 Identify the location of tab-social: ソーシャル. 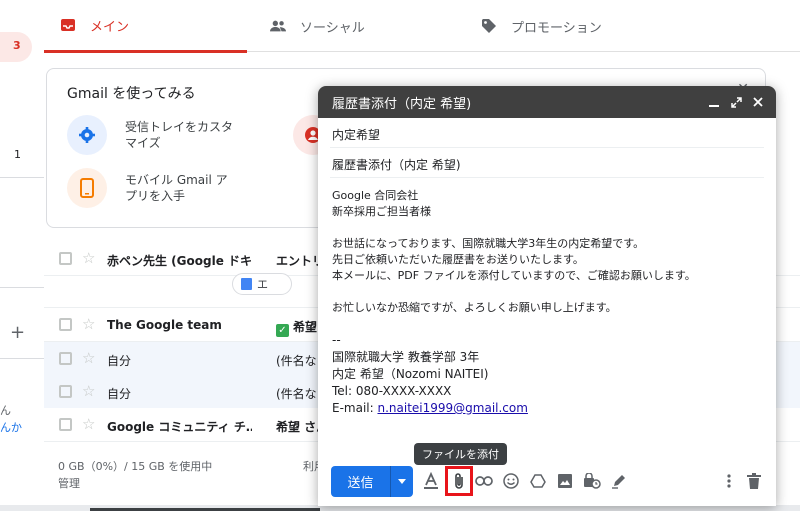
(317, 26).